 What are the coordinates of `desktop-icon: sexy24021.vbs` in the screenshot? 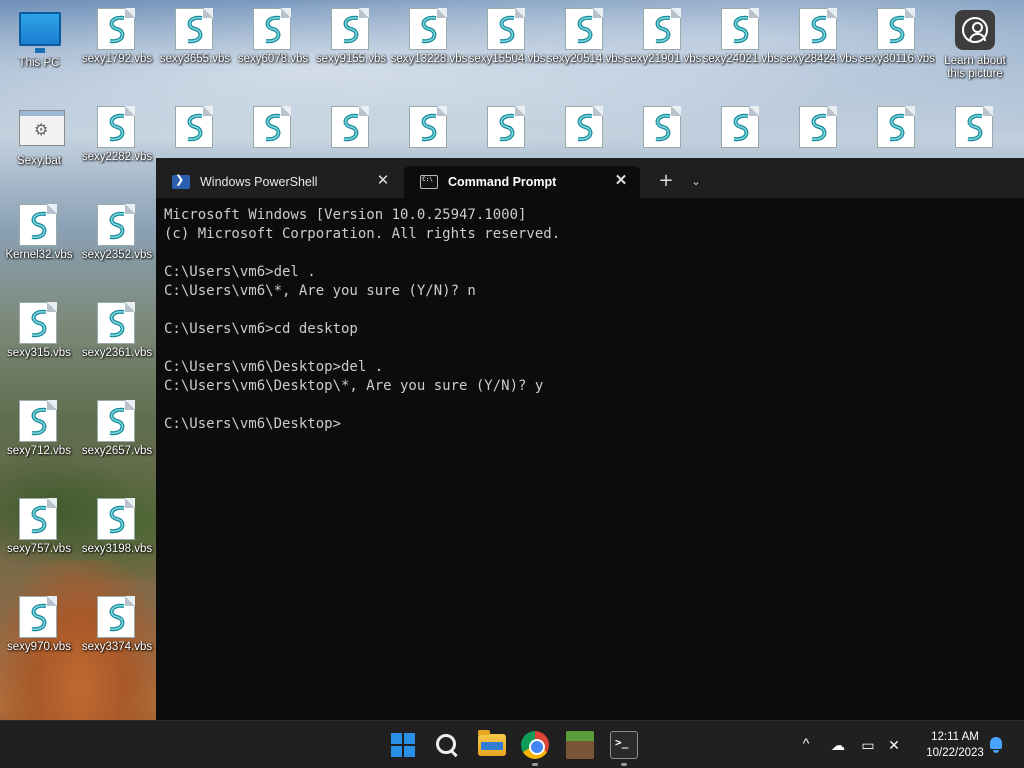 It's located at (741, 37).